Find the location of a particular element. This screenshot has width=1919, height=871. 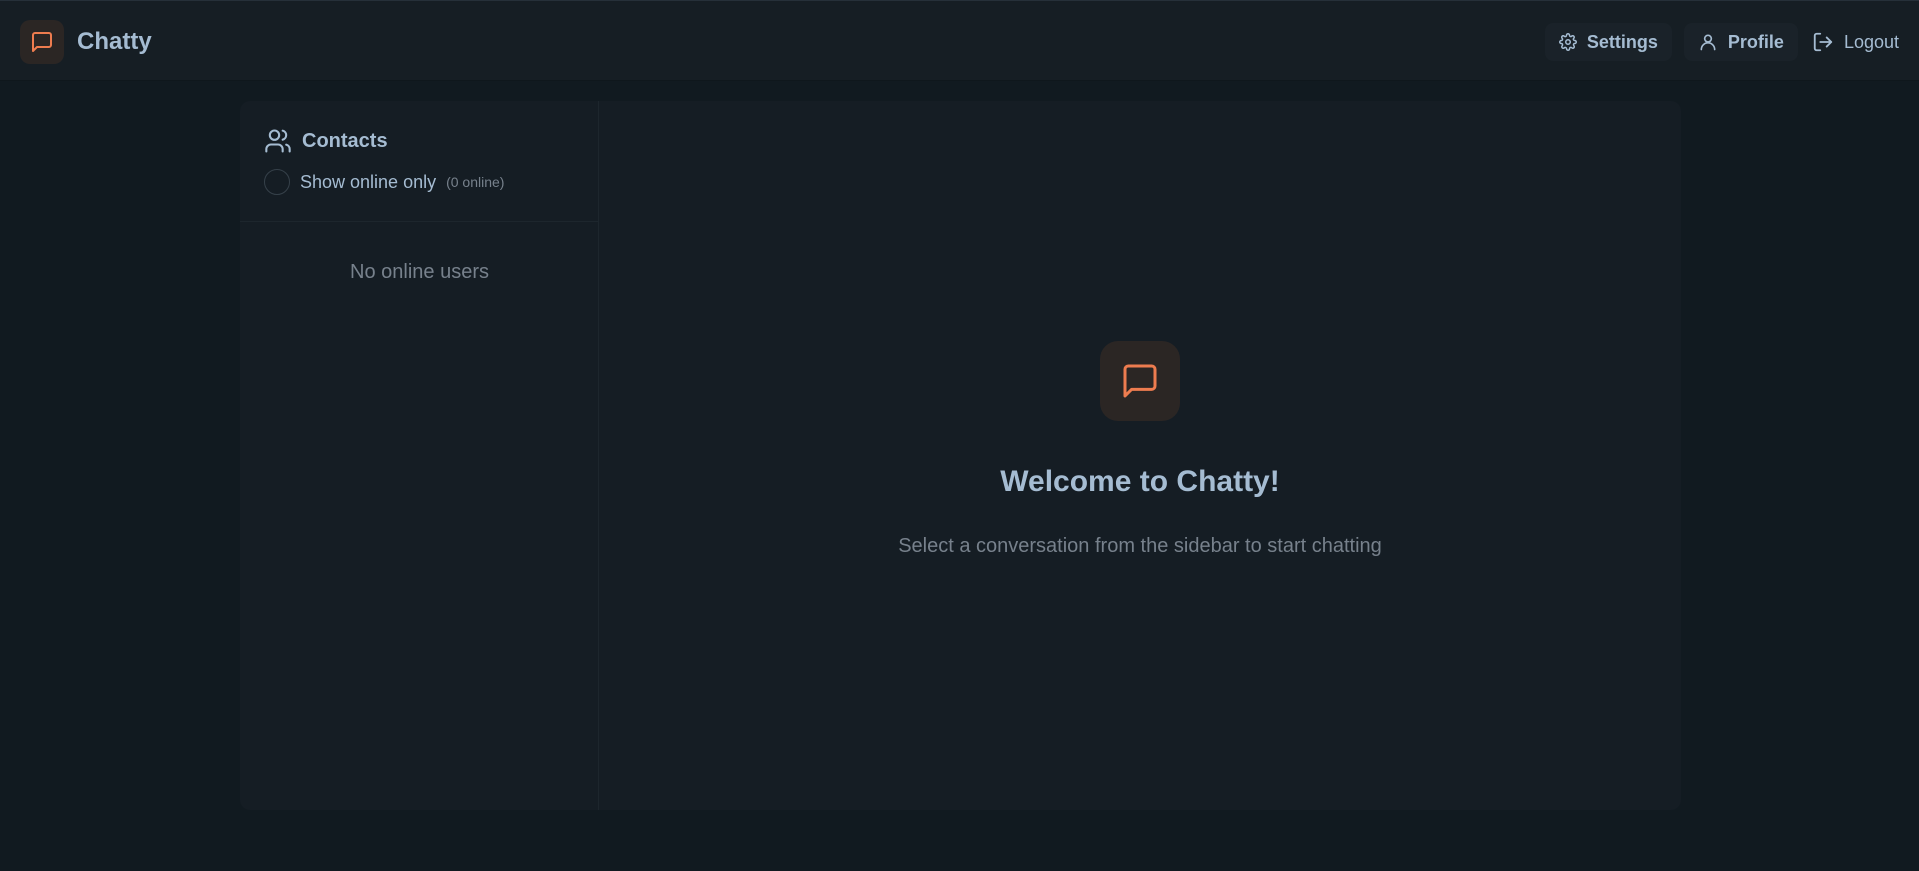

profile-button: Profile is located at coordinates (1740, 42).